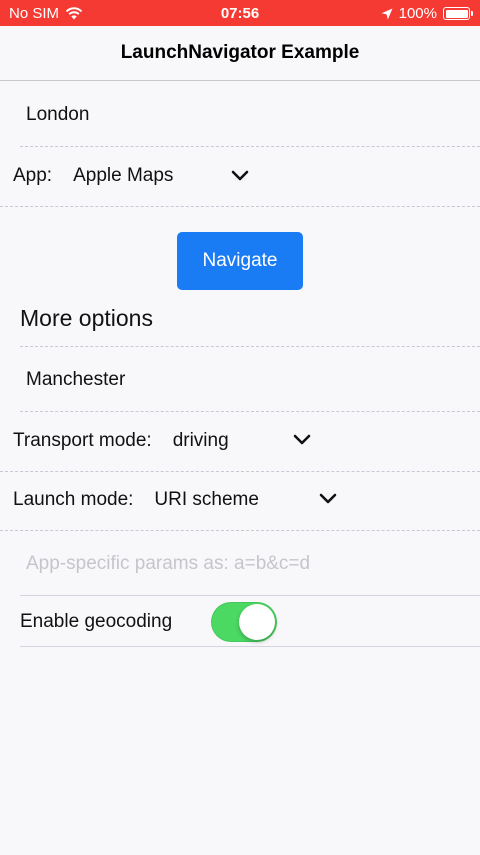  What do you see at coordinates (86, 318) in the screenshot?
I see `more-options-heading: More options` at bounding box center [86, 318].